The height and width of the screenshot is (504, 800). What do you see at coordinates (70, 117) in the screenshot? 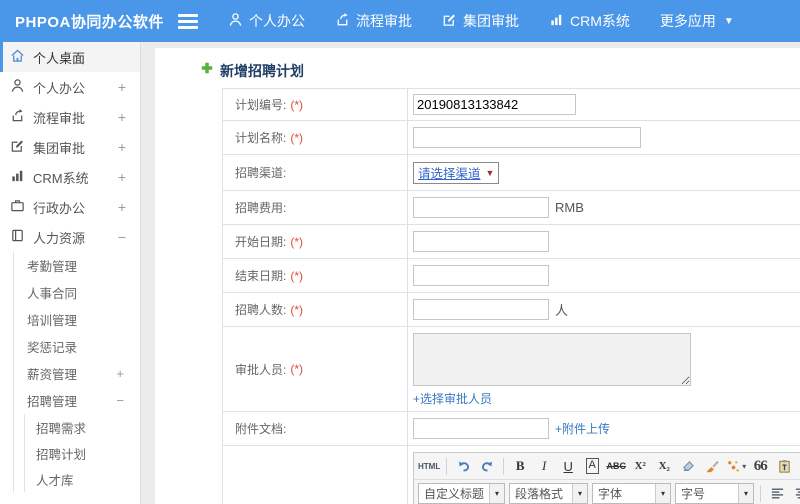
I see `sidebar-item-workflow-approval: 流程审批 +` at bounding box center [70, 117].